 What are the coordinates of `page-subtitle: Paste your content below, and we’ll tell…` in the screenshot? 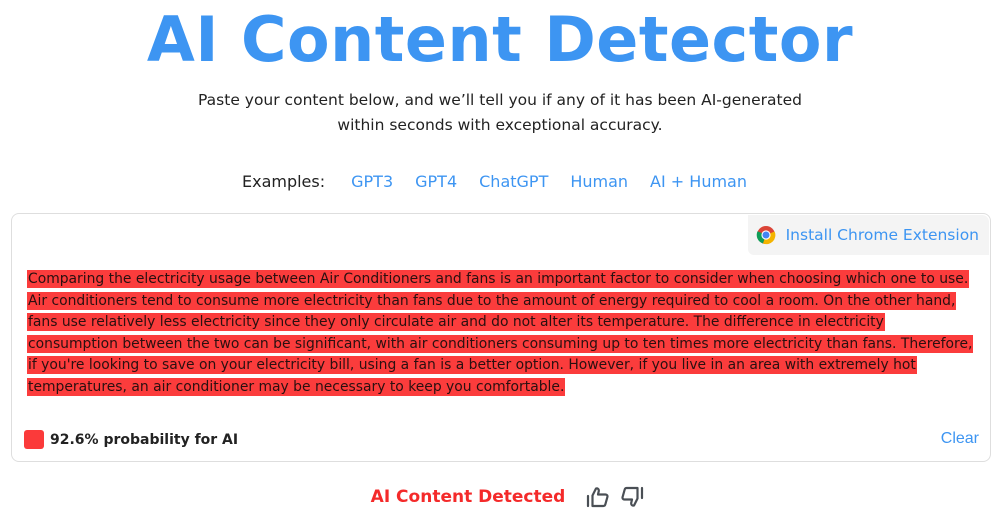 It's located at (500, 113).